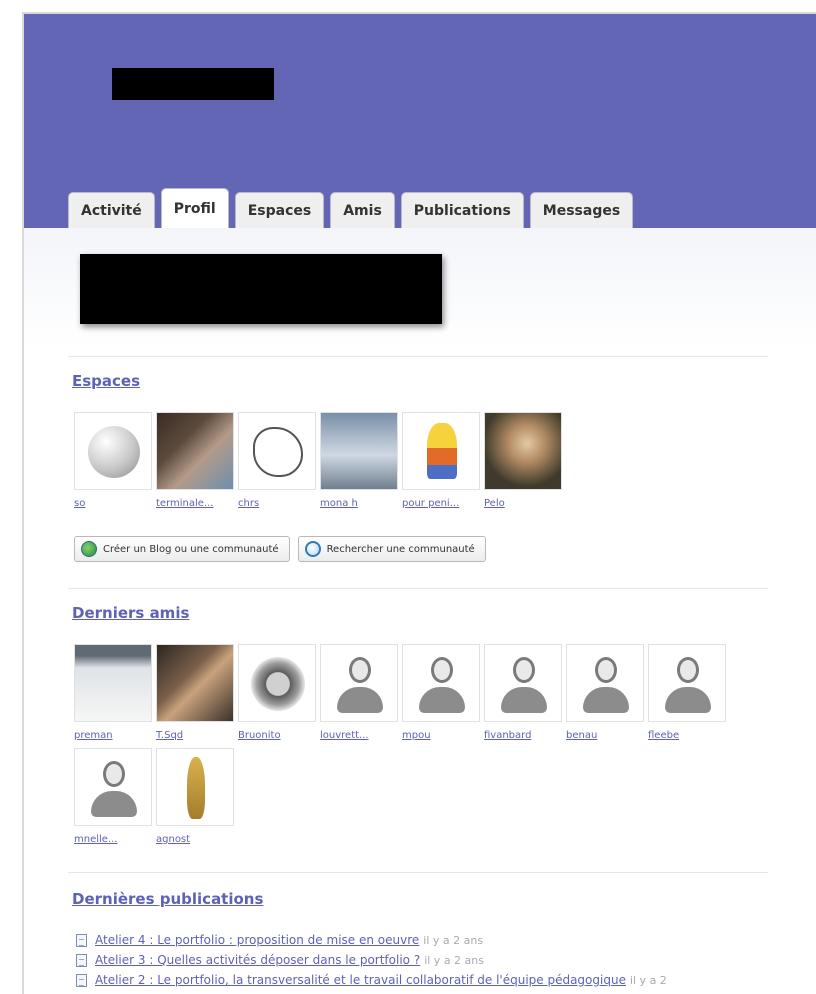  I want to click on friend-item: benau, so click(605, 694).